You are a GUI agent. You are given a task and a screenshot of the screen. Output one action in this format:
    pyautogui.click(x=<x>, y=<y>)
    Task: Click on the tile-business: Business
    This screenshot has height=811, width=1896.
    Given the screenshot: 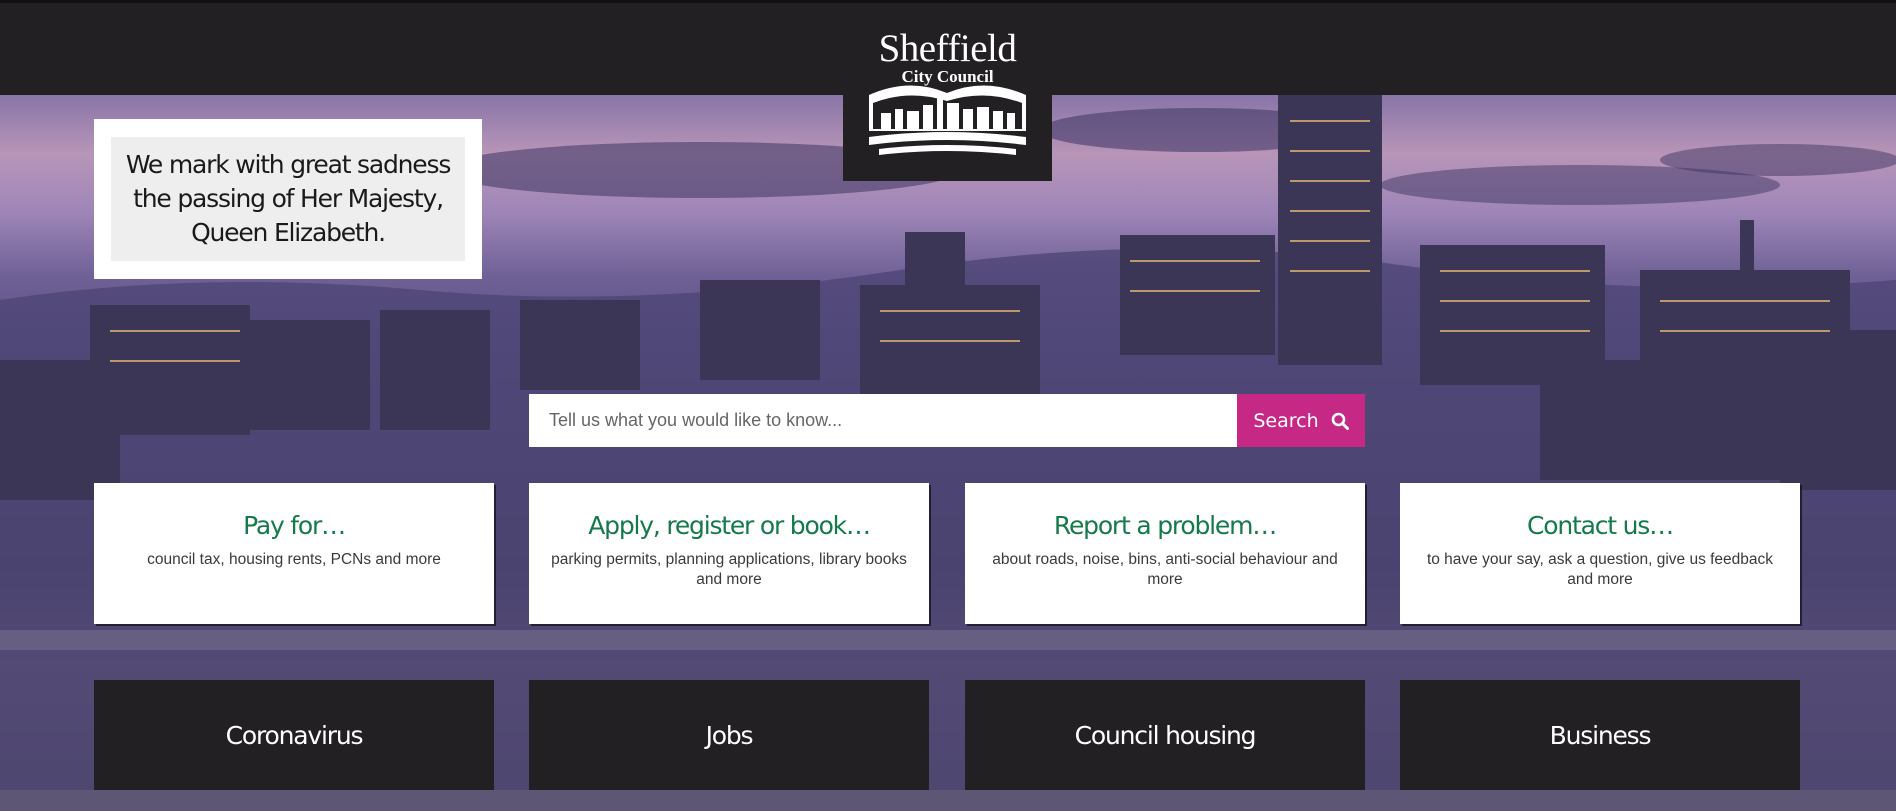 What is the action you would take?
    pyautogui.click(x=1600, y=735)
    